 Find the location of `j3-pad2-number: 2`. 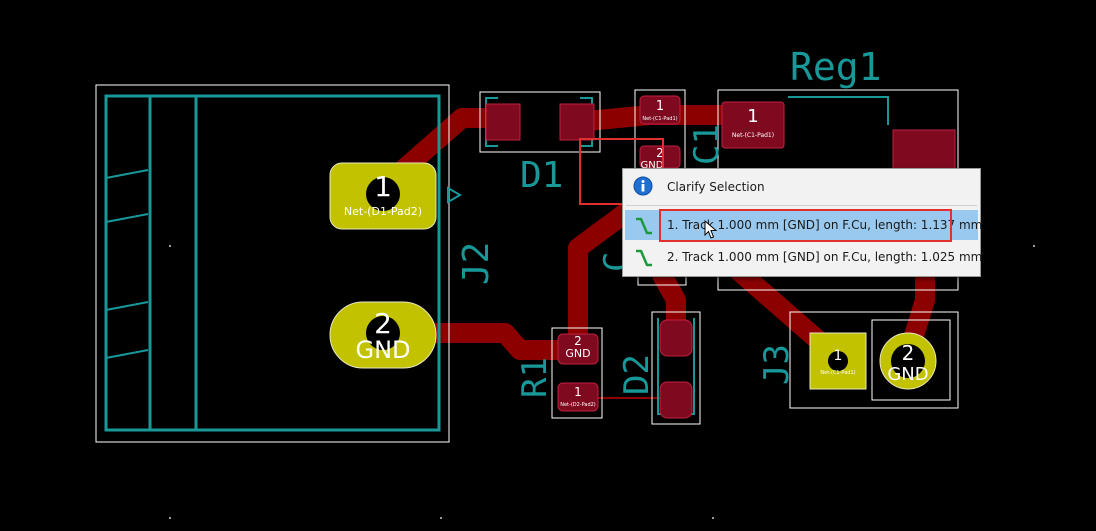

j3-pad2-number: 2 is located at coordinates (908, 353).